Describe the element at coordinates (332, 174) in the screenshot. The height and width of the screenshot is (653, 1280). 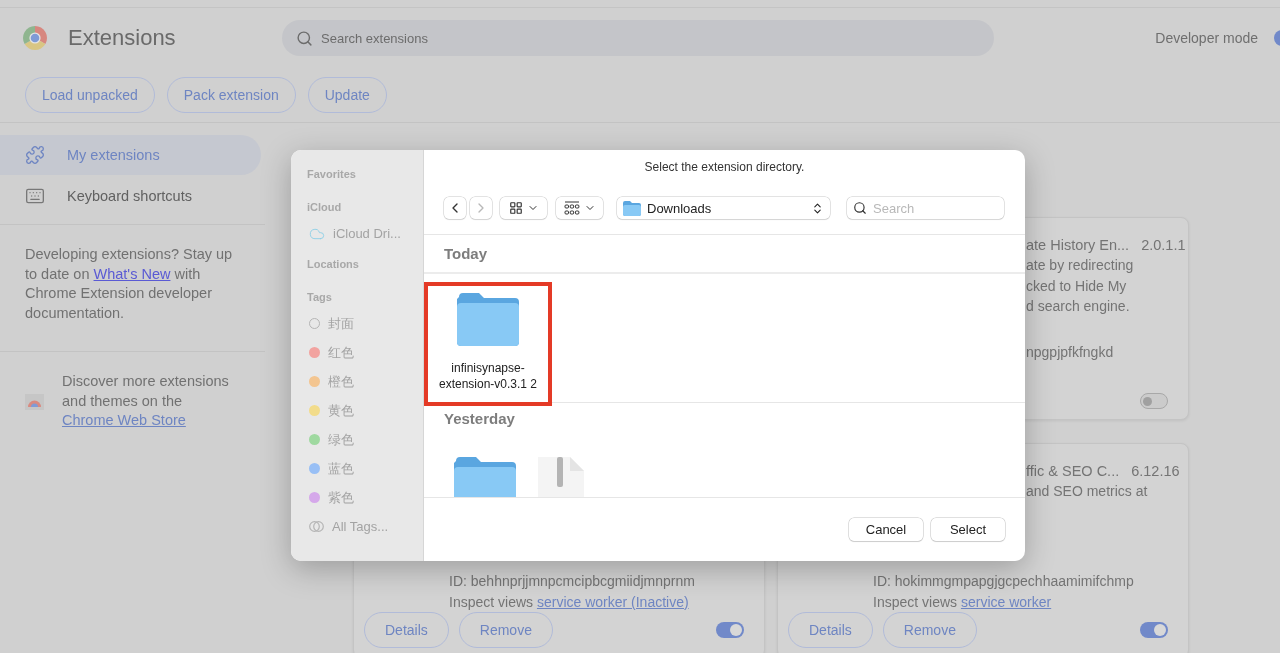
I see `sidebar-section-title: Favorites` at that location.